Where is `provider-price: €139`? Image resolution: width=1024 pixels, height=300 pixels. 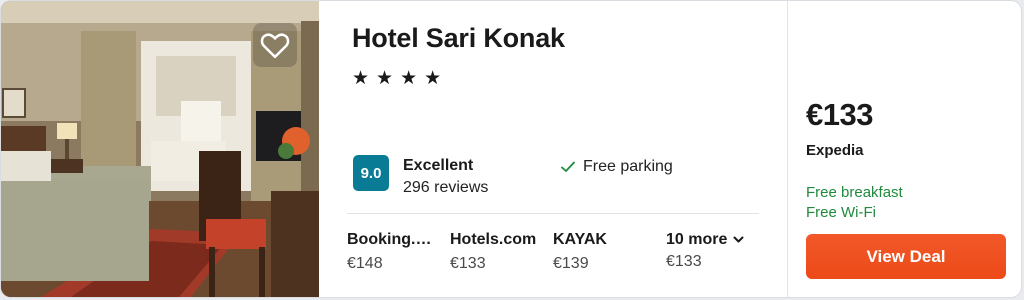
provider-price: €139 is located at coordinates (571, 263).